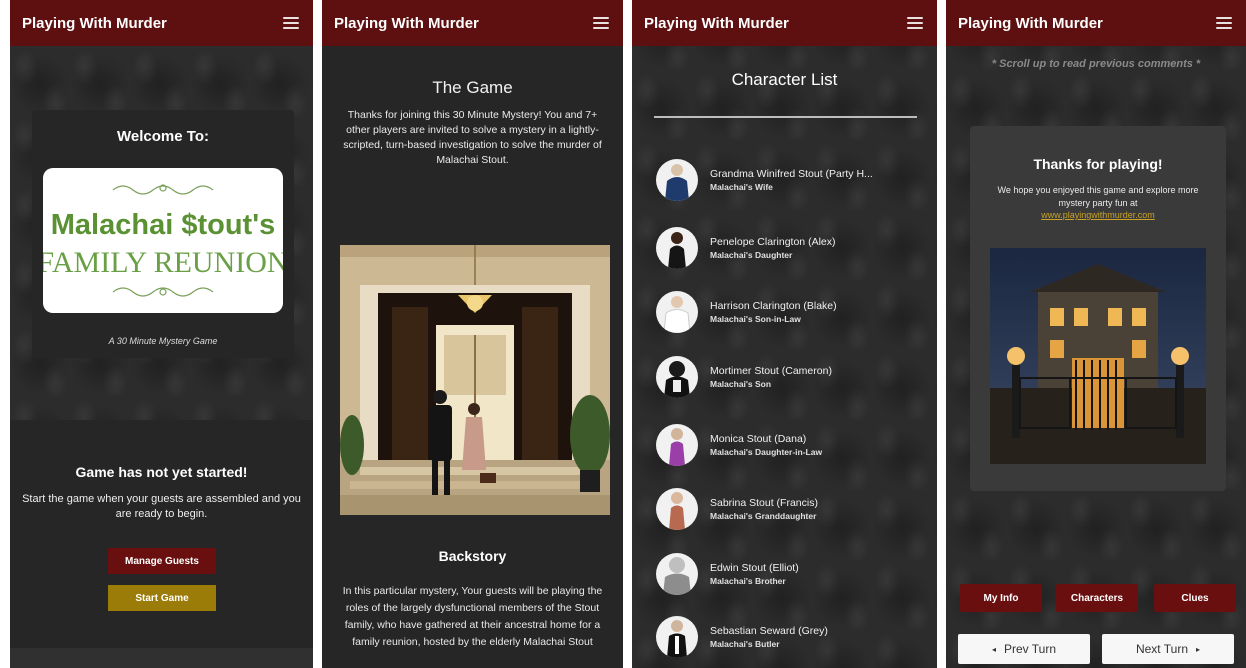  Describe the element at coordinates (1161, 649) in the screenshot. I see `next-turn-label: Next Turn` at that location.